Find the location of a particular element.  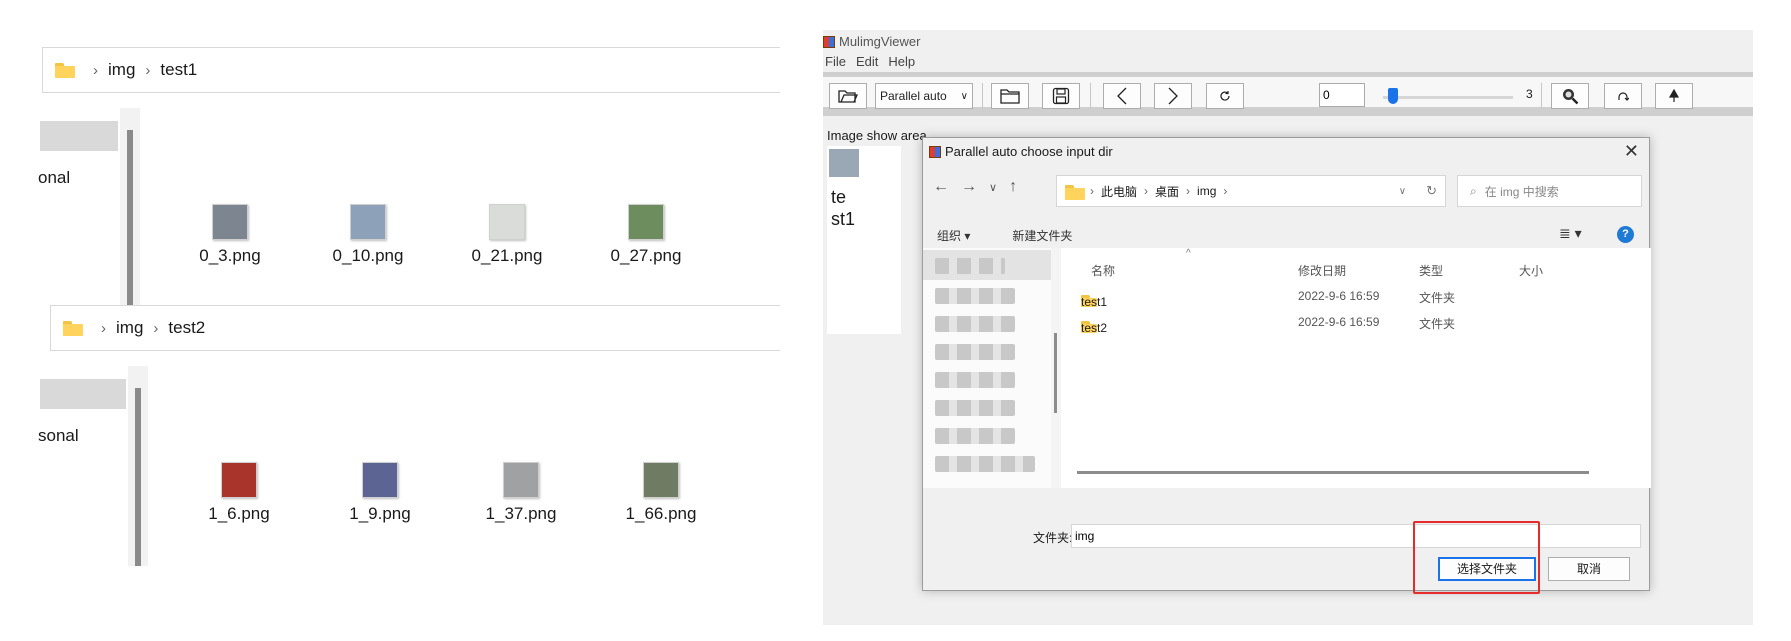

view-options-icon: ≣ ▾ is located at coordinates (1570, 233).